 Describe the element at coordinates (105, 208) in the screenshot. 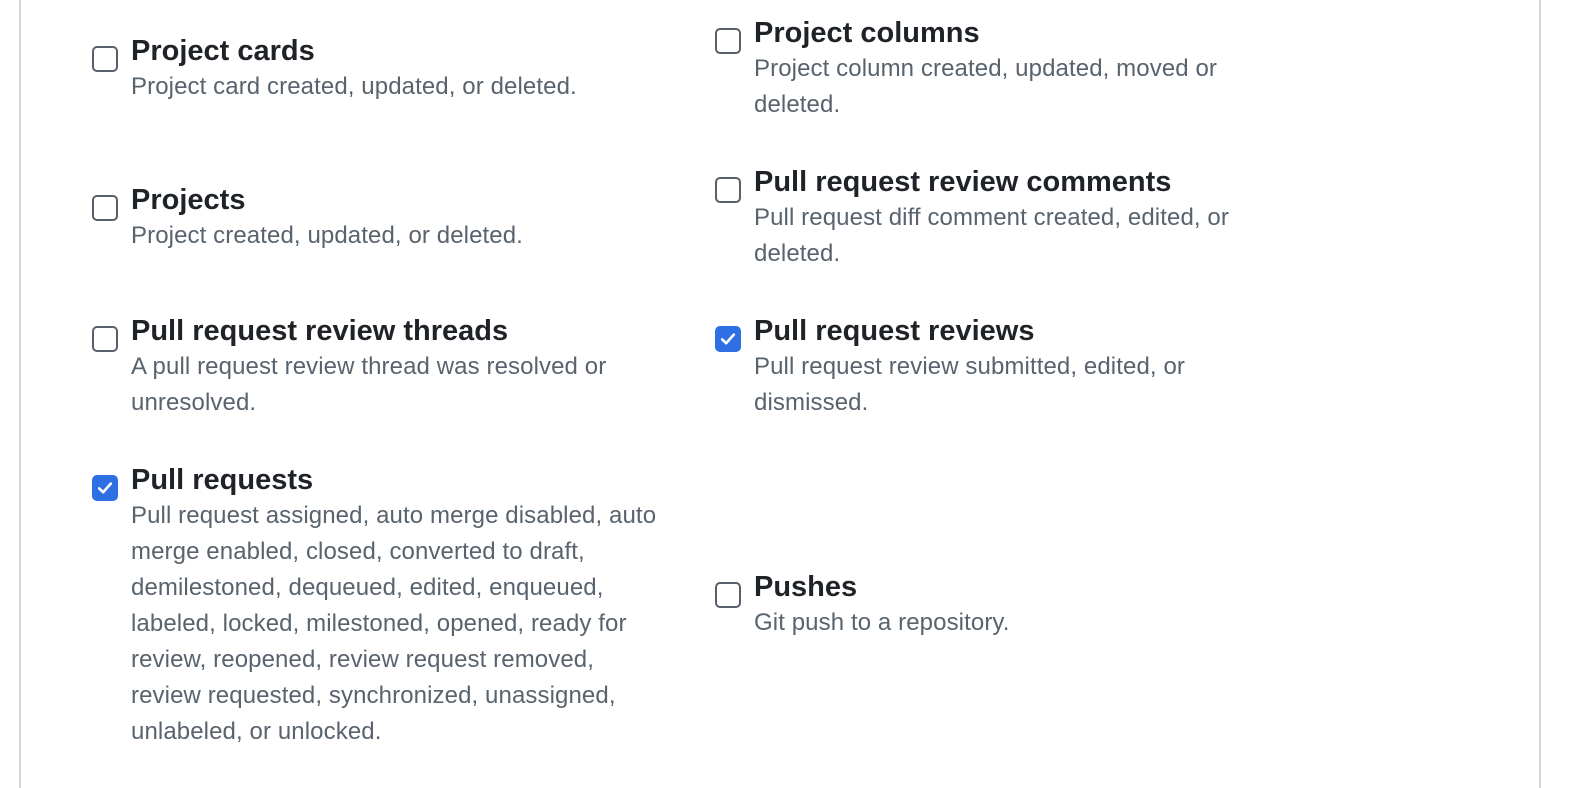

I see `event-checkbox-projects` at that location.